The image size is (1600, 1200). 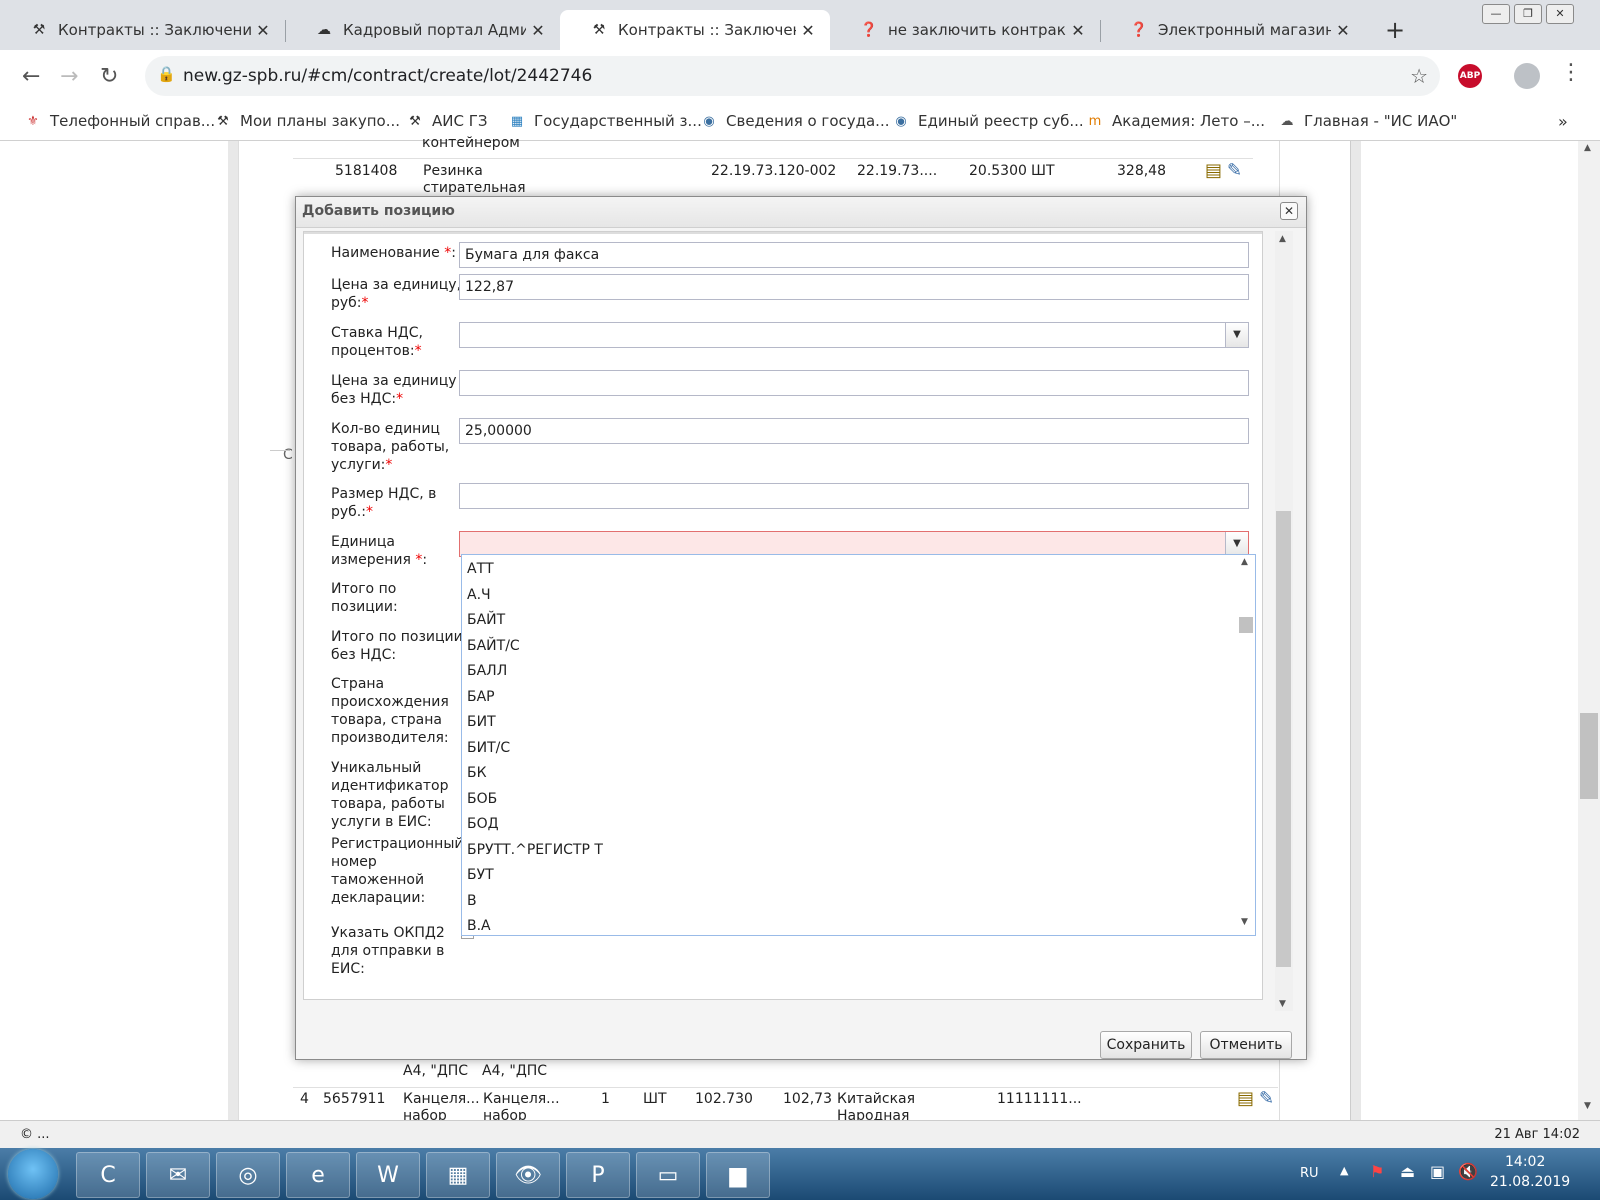 What do you see at coordinates (1525, 1162) in the screenshot?
I see `clock-time: 14:02` at bounding box center [1525, 1162].